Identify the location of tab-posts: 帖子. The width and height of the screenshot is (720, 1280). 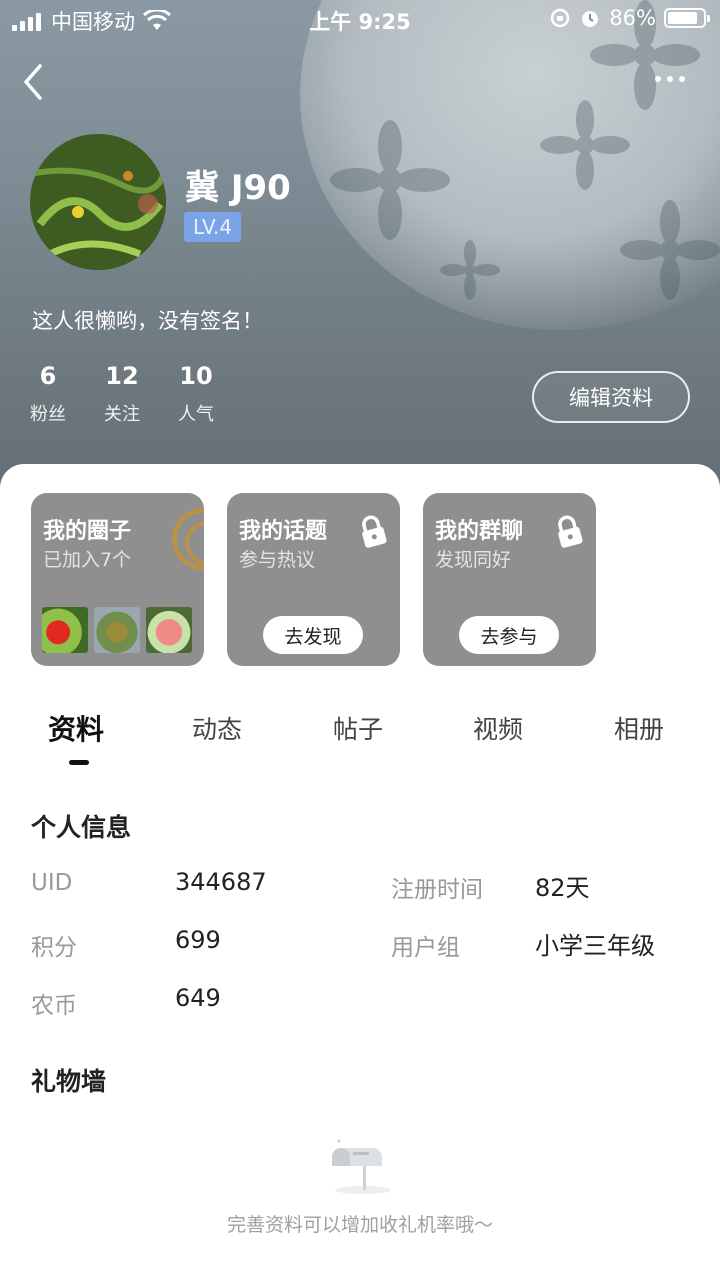
(358, 728).